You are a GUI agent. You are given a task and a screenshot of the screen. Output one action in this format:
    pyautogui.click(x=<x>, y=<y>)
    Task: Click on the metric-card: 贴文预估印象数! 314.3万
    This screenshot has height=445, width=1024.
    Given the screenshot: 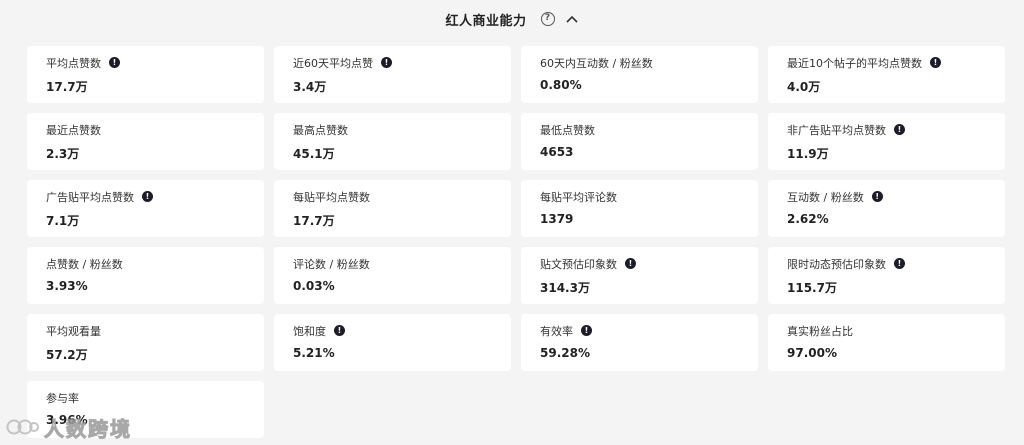 What is the action you would take?
    pyautogui.click(x=639, y=275)
    